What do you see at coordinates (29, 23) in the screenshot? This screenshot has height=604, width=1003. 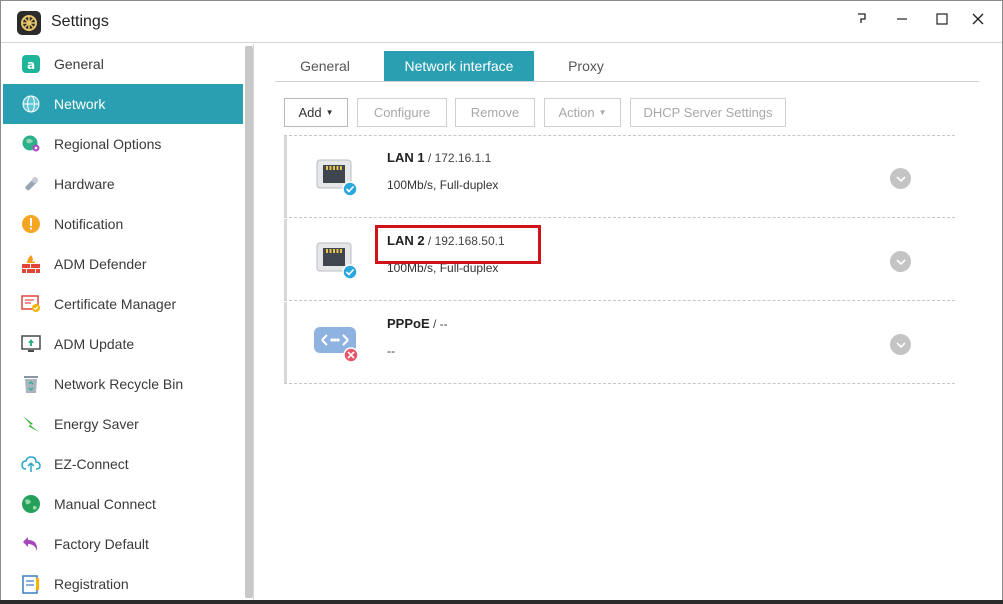 I see `settings-app-icon` at bounding box center [29, 23].